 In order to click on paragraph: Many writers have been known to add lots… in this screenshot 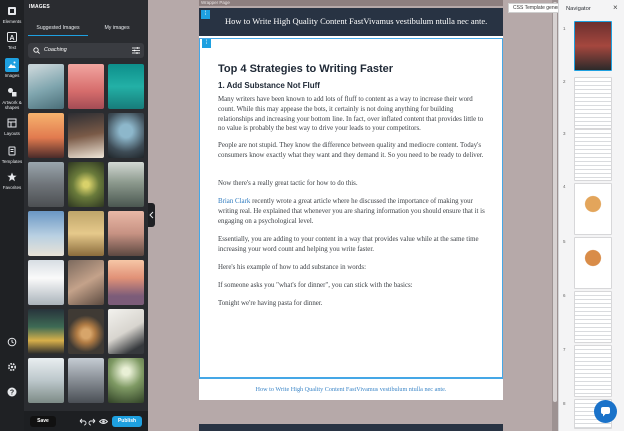, I will do `click(352, 114)`.